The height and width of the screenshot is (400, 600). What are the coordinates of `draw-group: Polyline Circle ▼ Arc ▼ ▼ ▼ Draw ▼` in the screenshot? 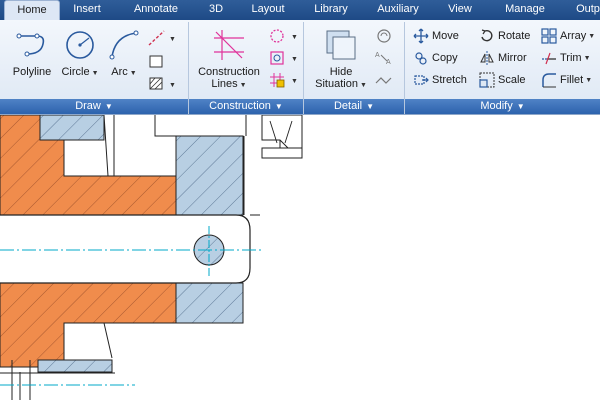 It's located at (94, 68).